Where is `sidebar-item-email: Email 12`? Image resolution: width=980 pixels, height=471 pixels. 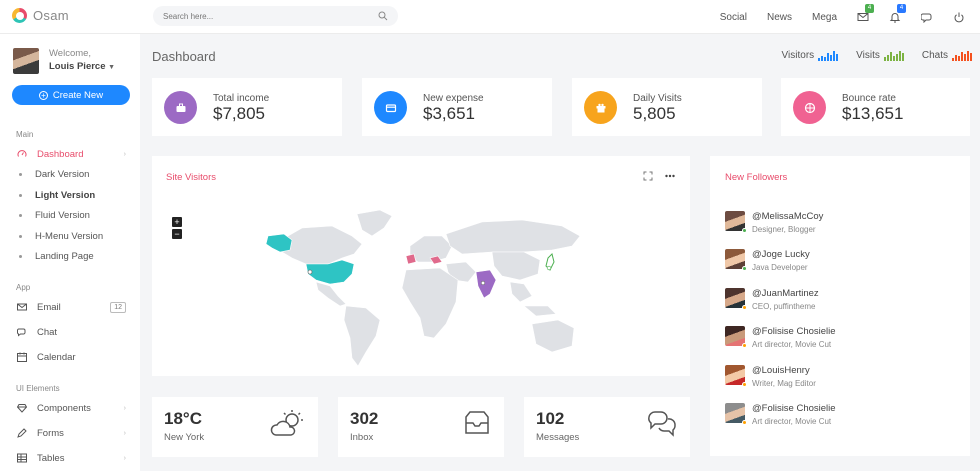 sidebar-item-email: Email 12 is located at coordinates (73, 307).